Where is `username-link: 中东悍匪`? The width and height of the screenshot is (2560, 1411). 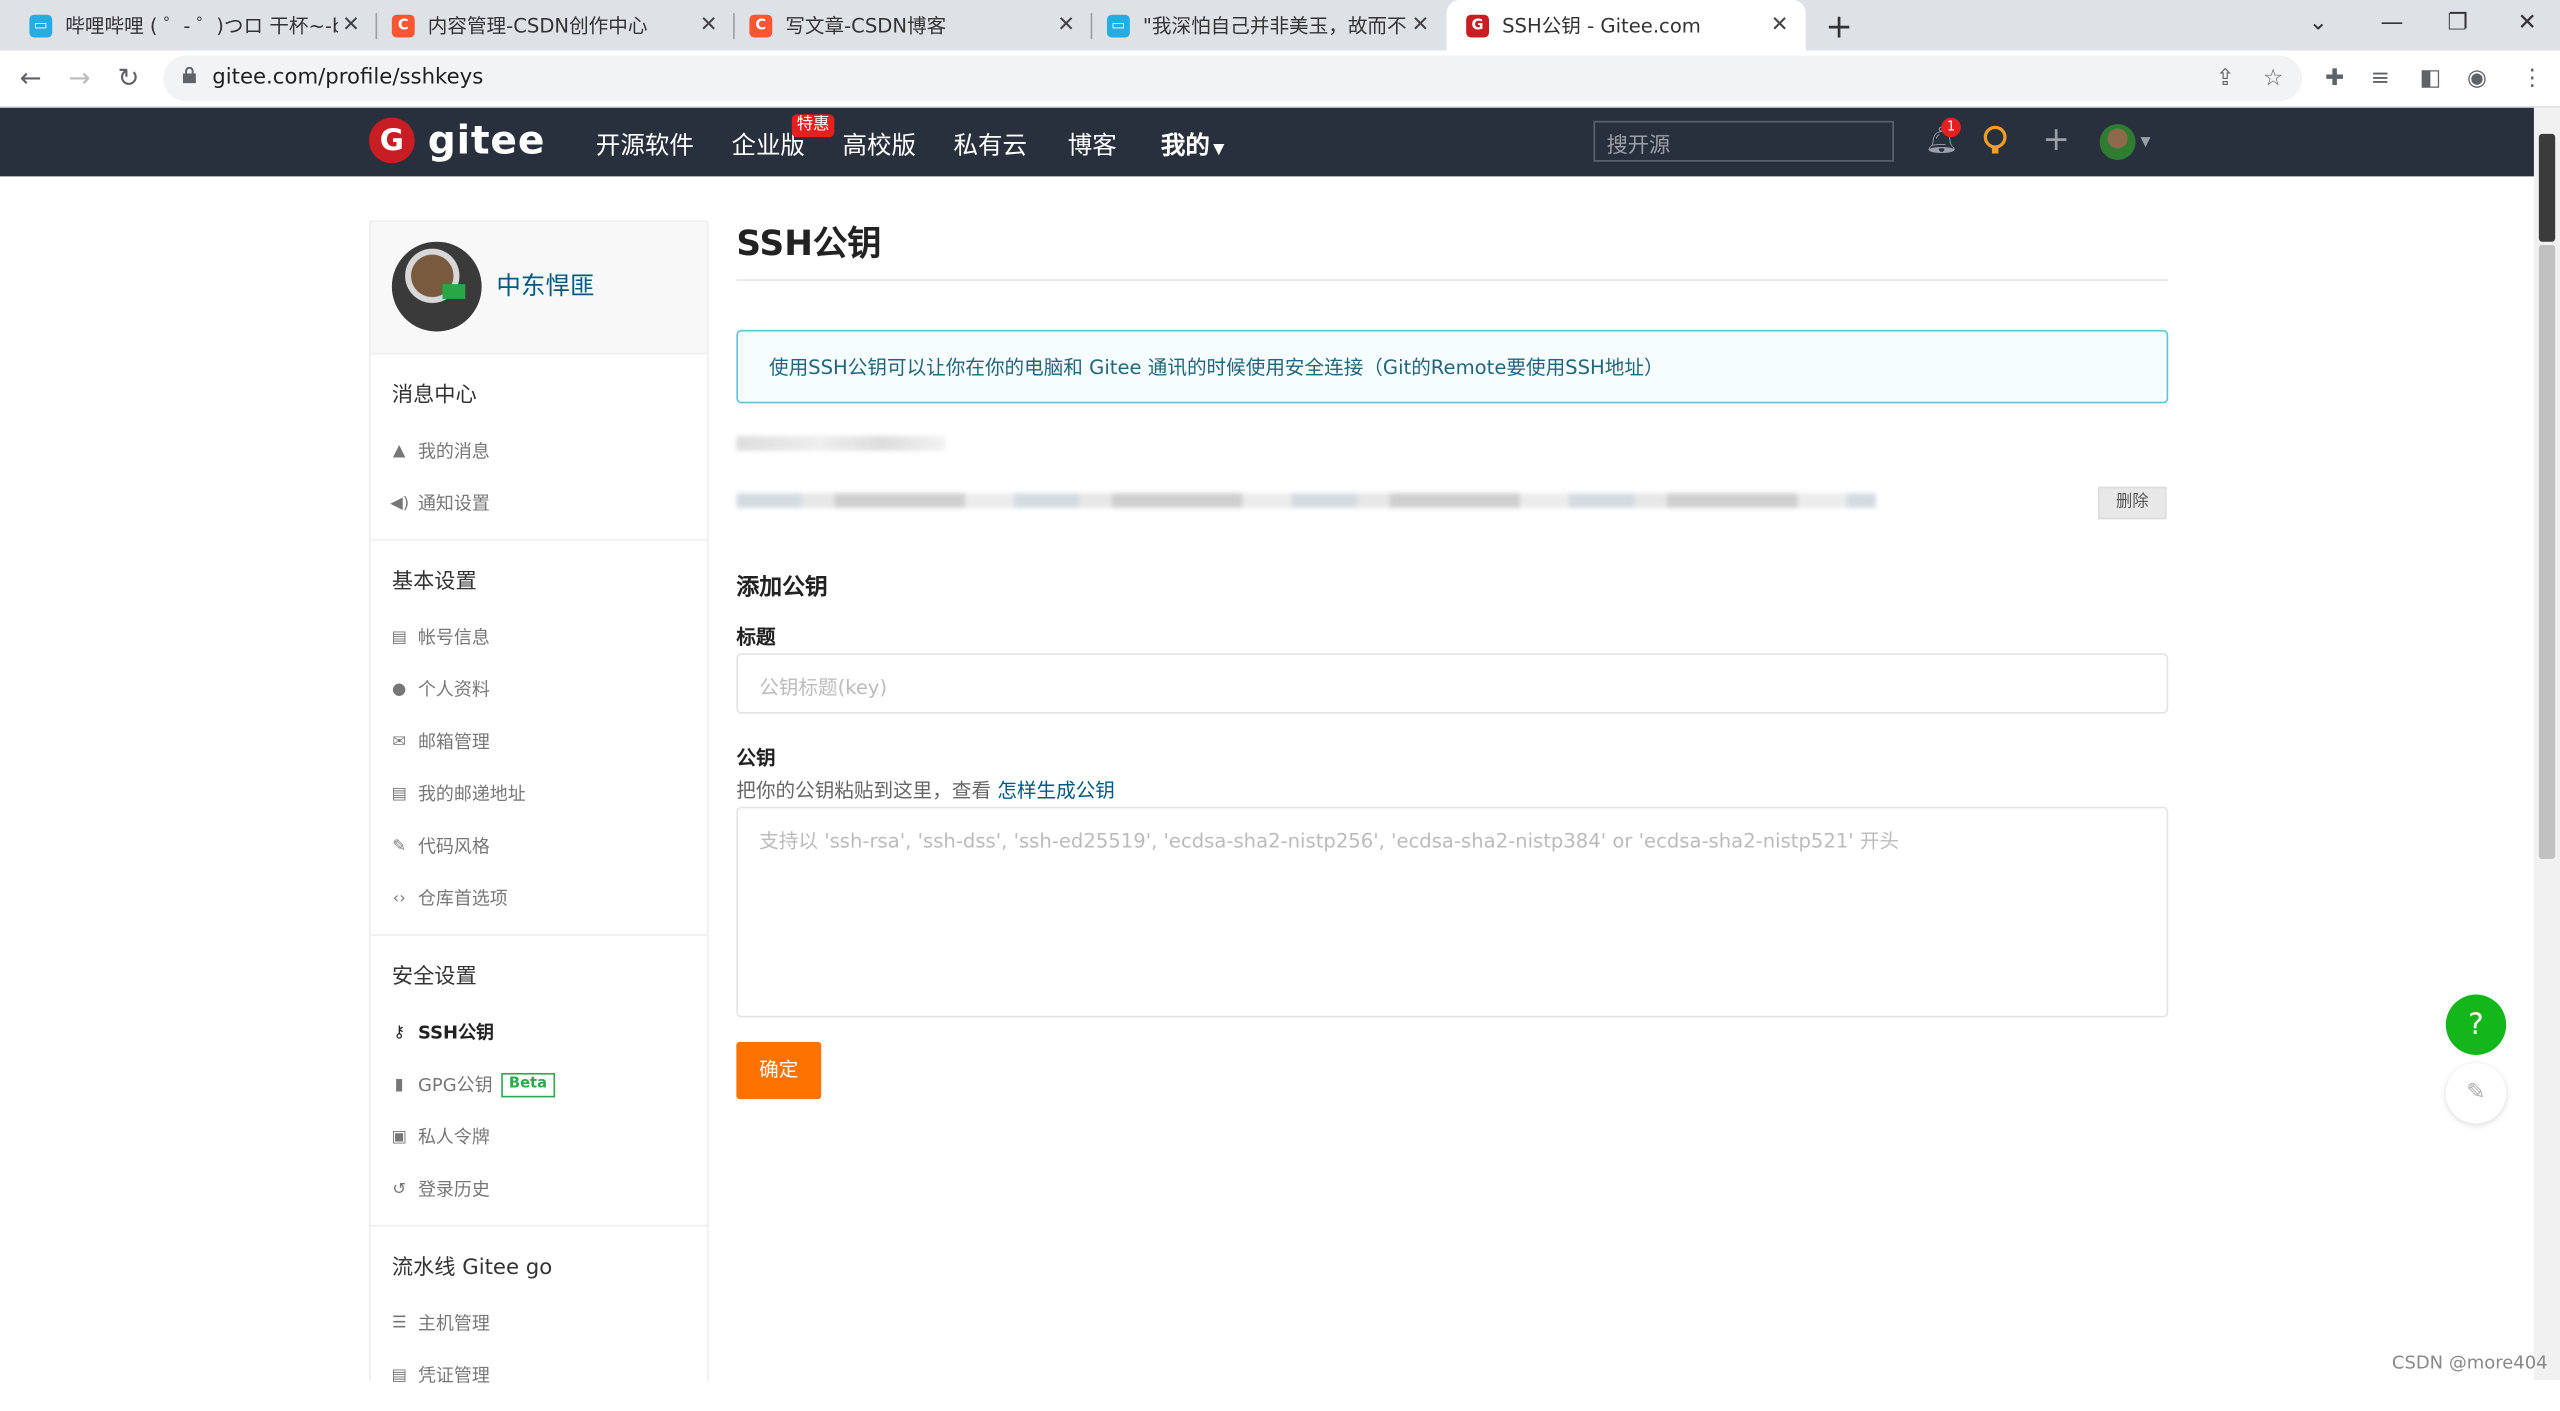
username-link: 中东悍匪 is located at coordinates (545, 285).